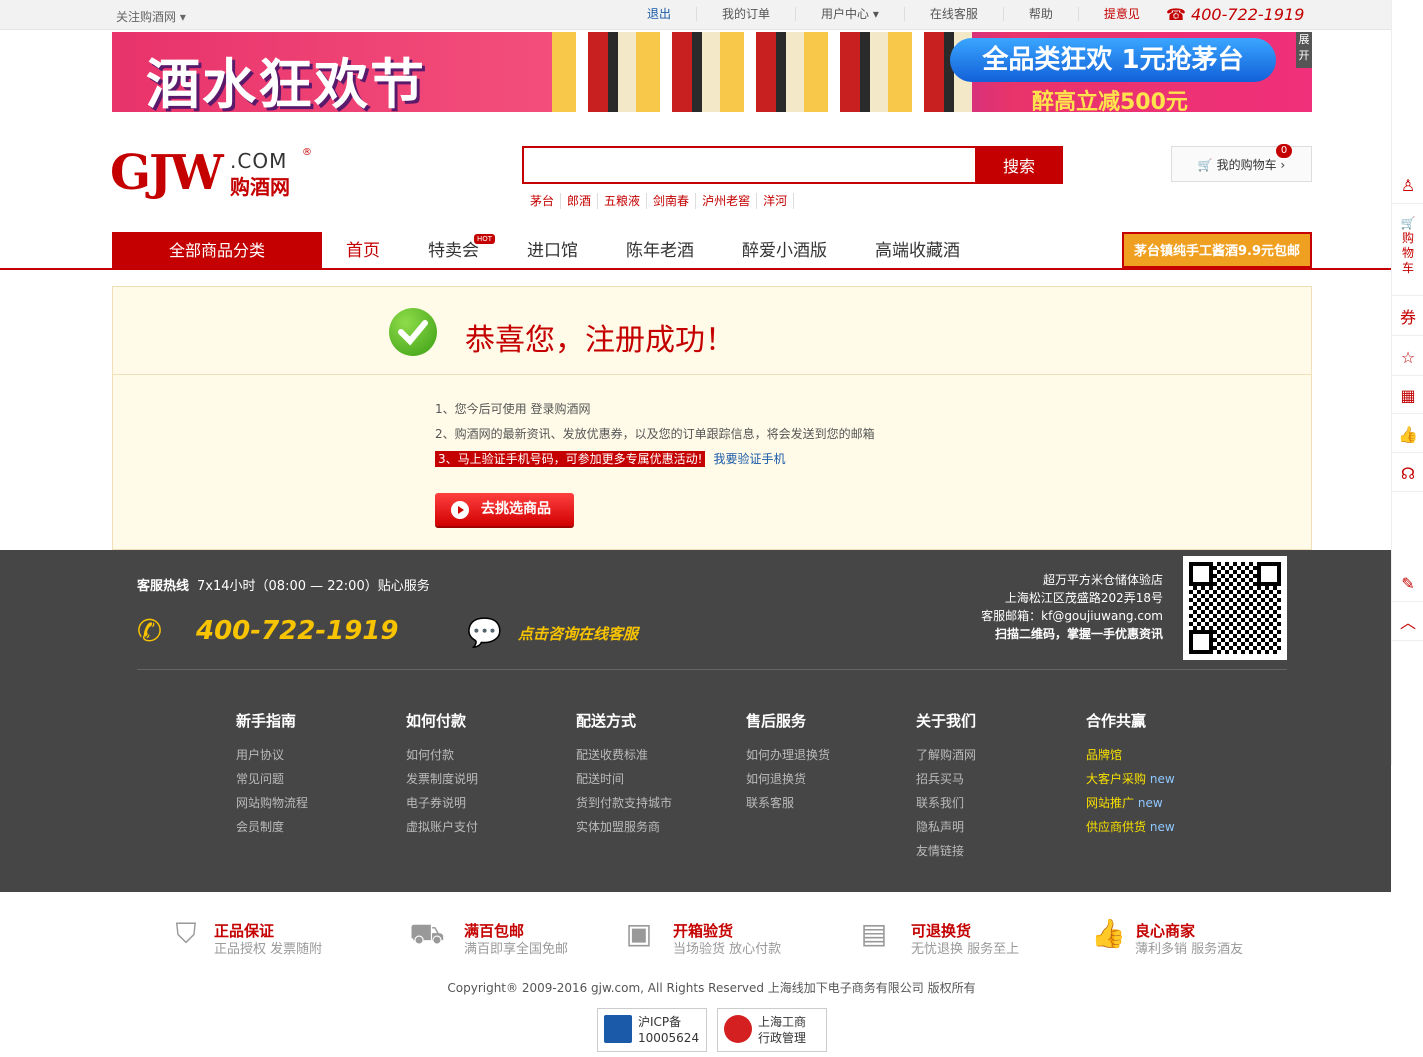  I want to click on banner-expand-button: 展开, so click(1304, 50).